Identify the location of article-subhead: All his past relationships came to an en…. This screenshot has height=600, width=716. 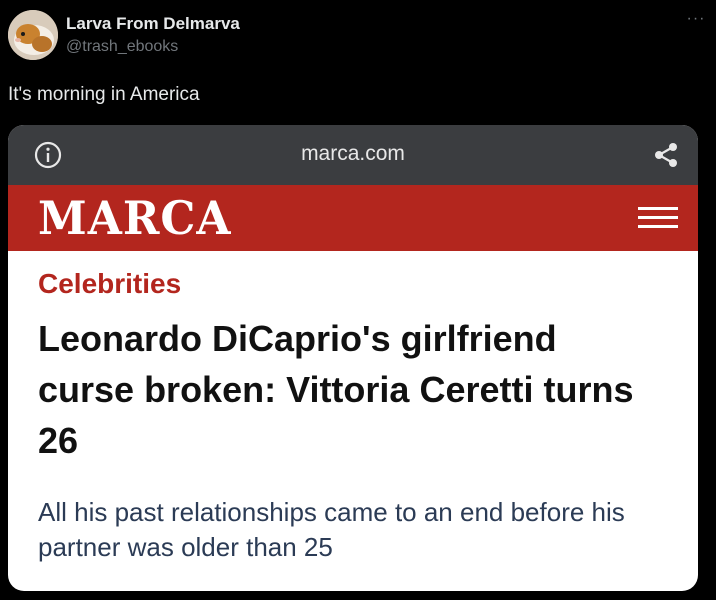
(331, 529).